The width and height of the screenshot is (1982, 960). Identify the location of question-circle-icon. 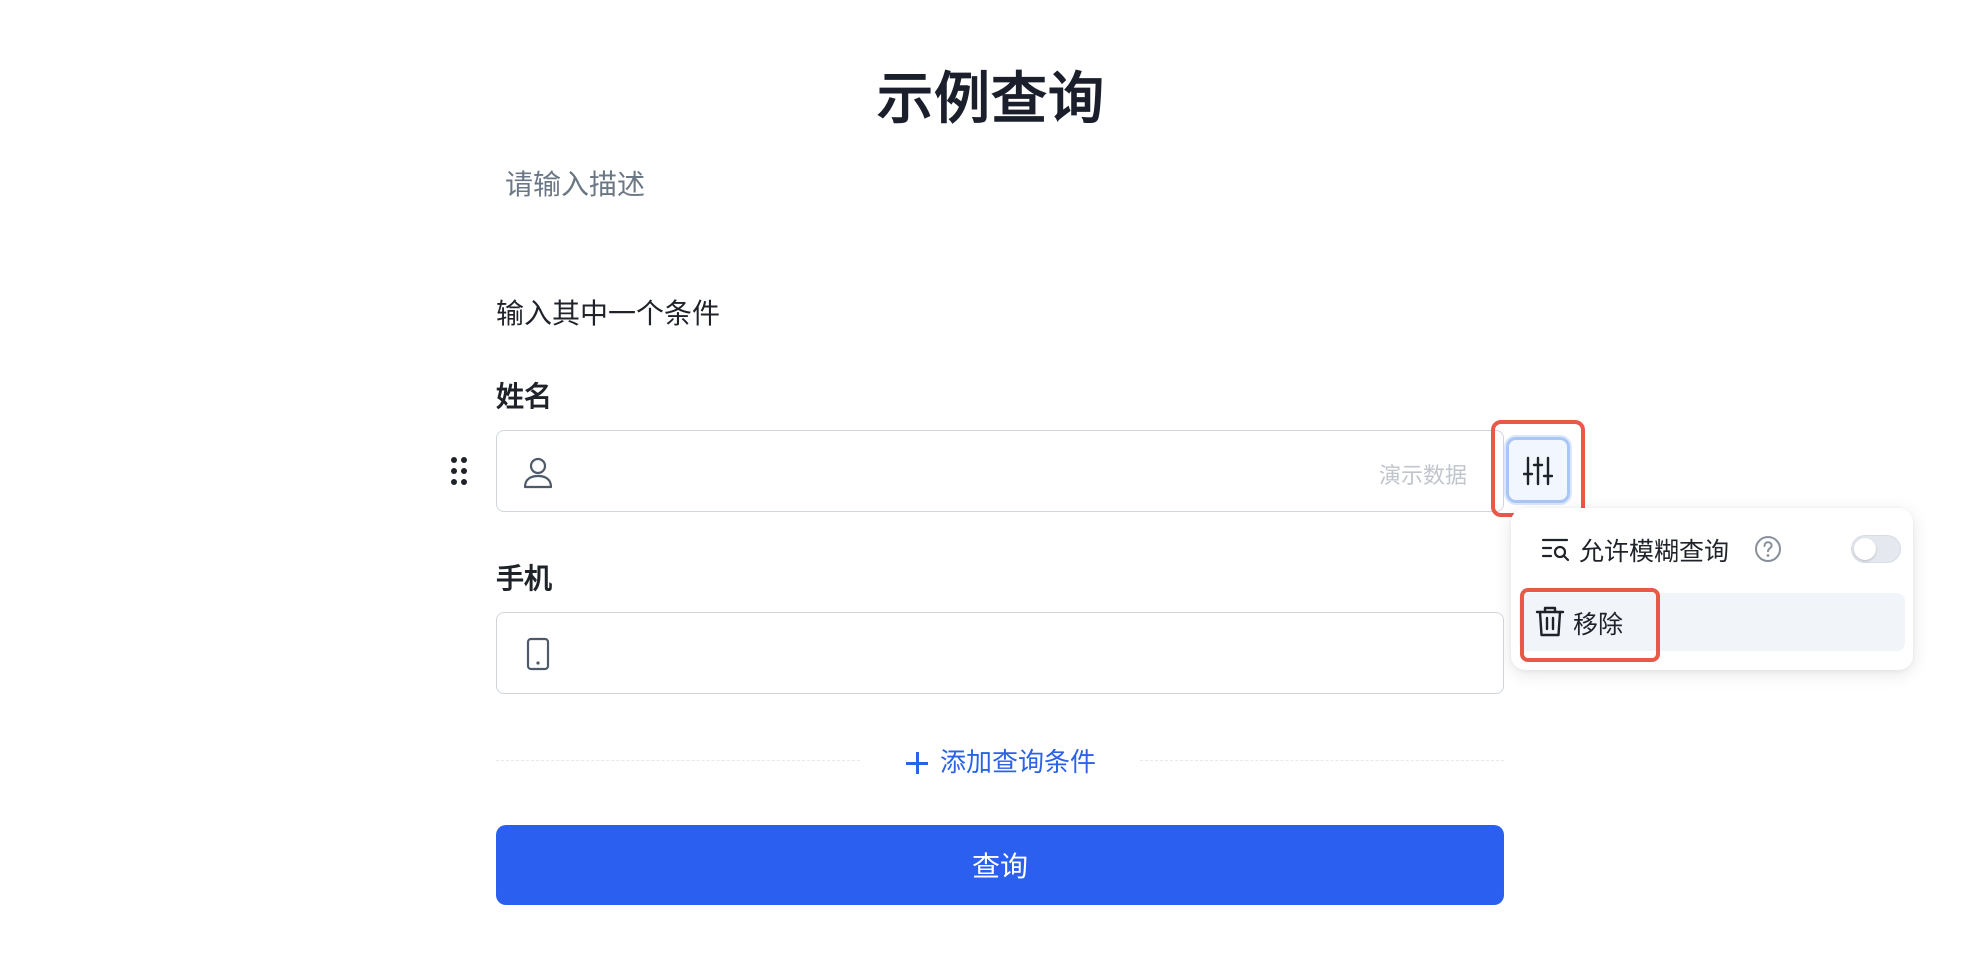
(1768, 551).